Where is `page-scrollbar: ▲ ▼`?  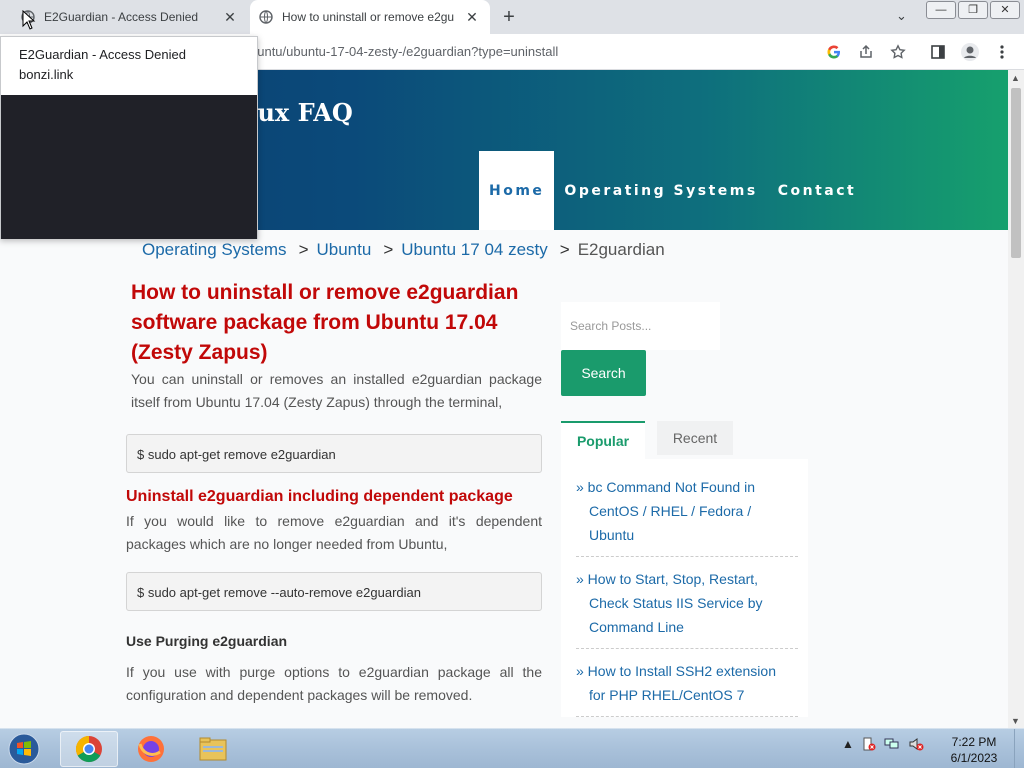
page-scrollbar: ▲ ▼ is located at coordinates (1016, 399).